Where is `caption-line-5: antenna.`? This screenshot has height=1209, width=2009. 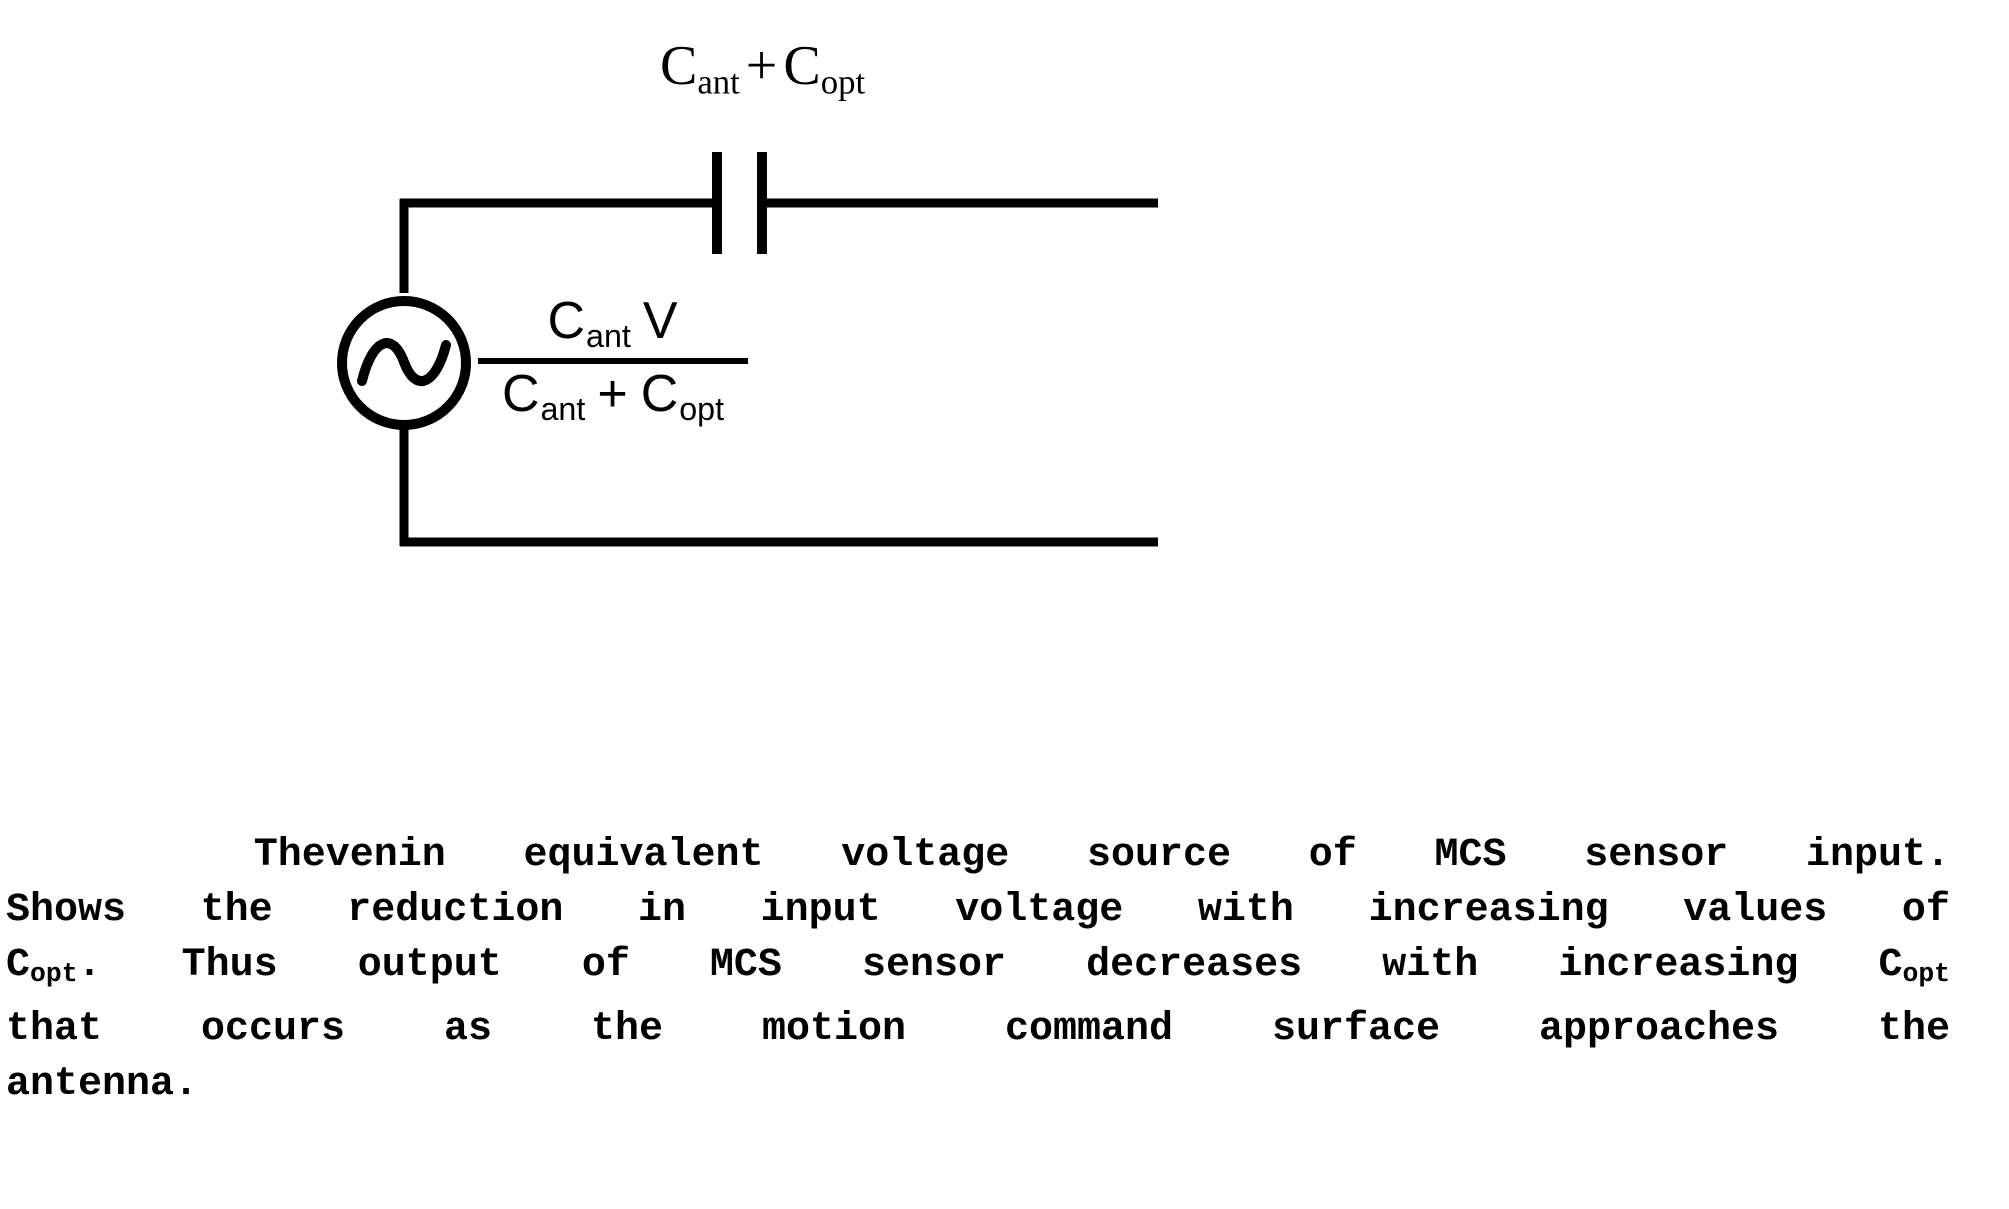
caption-line-5: antenna. is located at coordinates (102, 1084).